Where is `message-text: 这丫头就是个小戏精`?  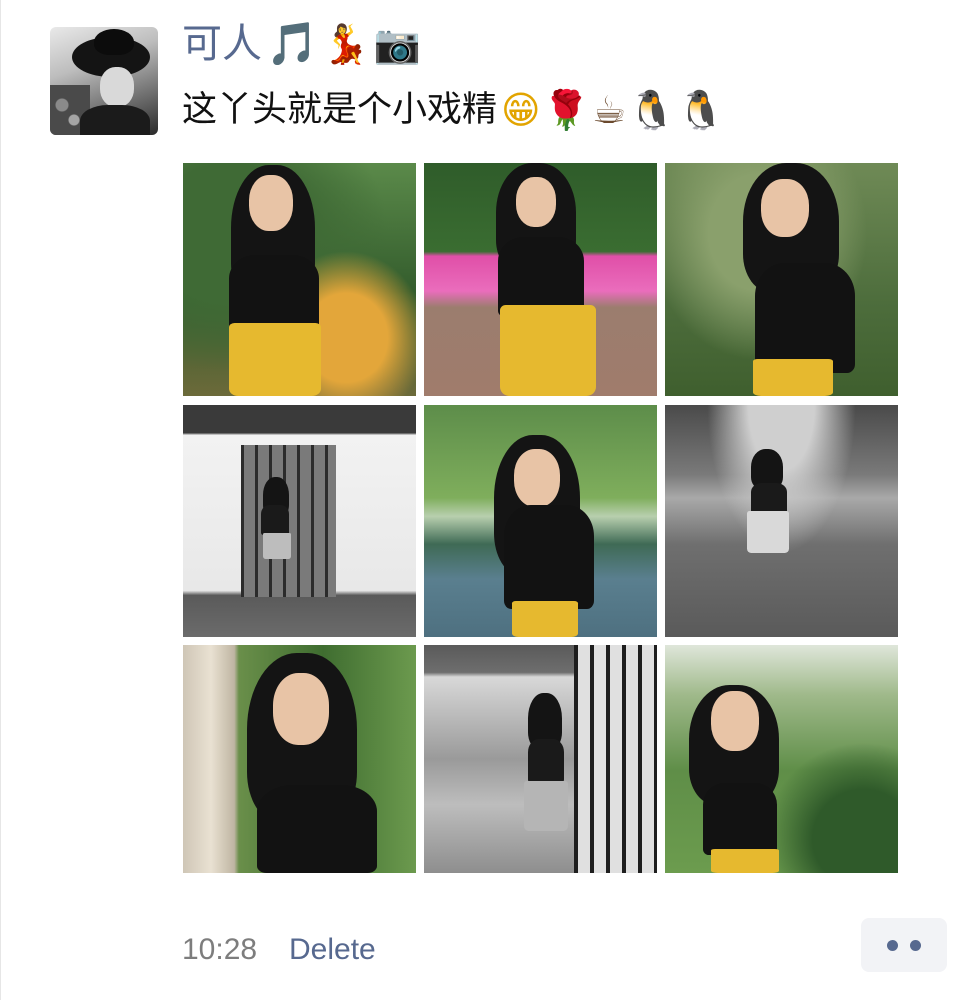 message-text: 这丫头就是个小戏精 is located at coordinates (340, 109).